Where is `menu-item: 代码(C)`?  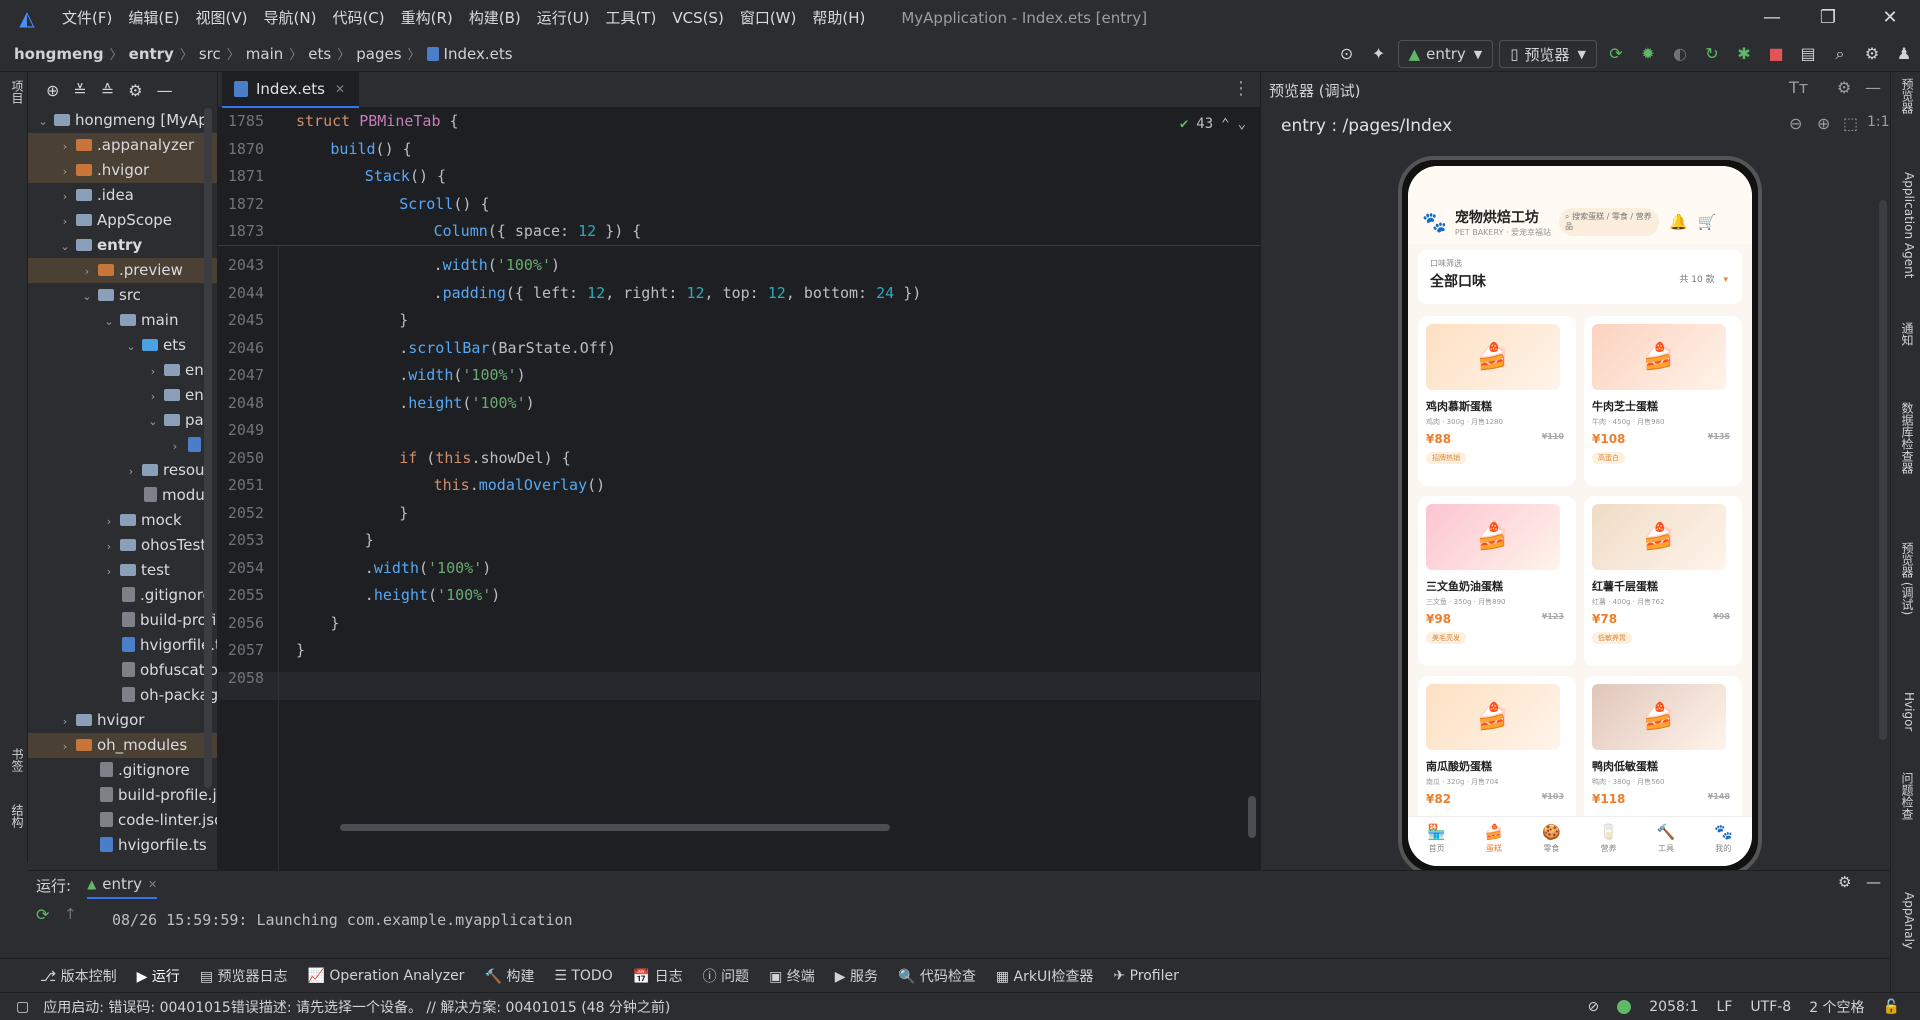 menu-item: 代码(C) is located at coordinates (358, 18).